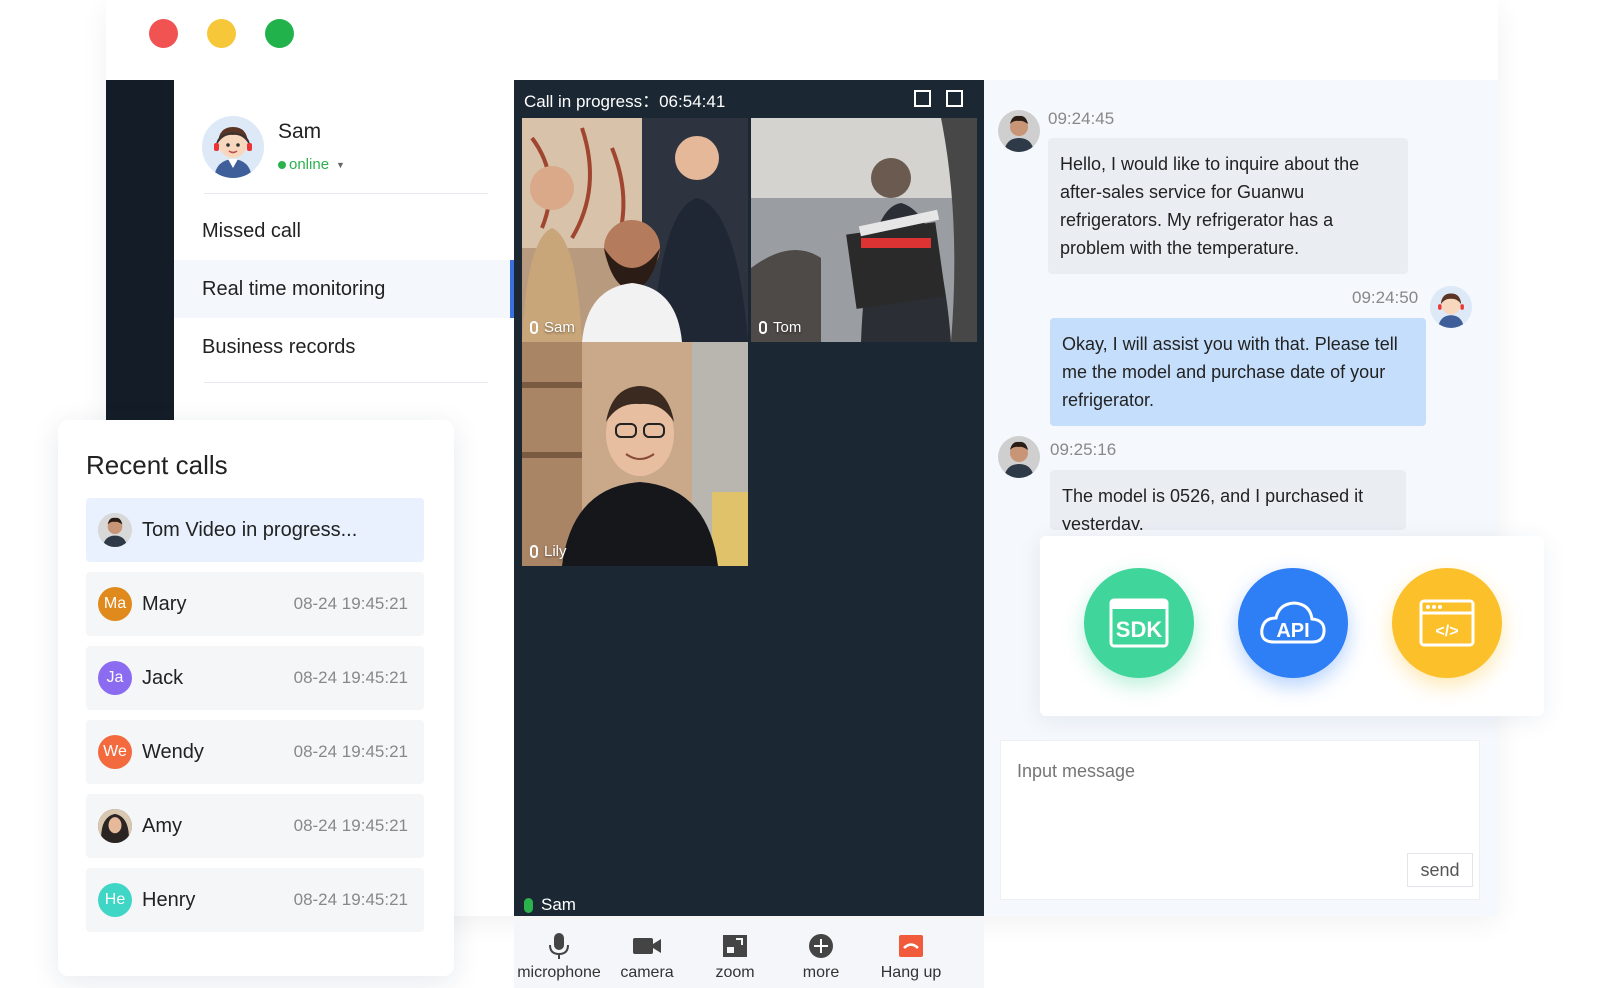  What do you see at coordinates (647, 946) in the screenshot?
I see `camera-icon` at bounding box center [647, 946].